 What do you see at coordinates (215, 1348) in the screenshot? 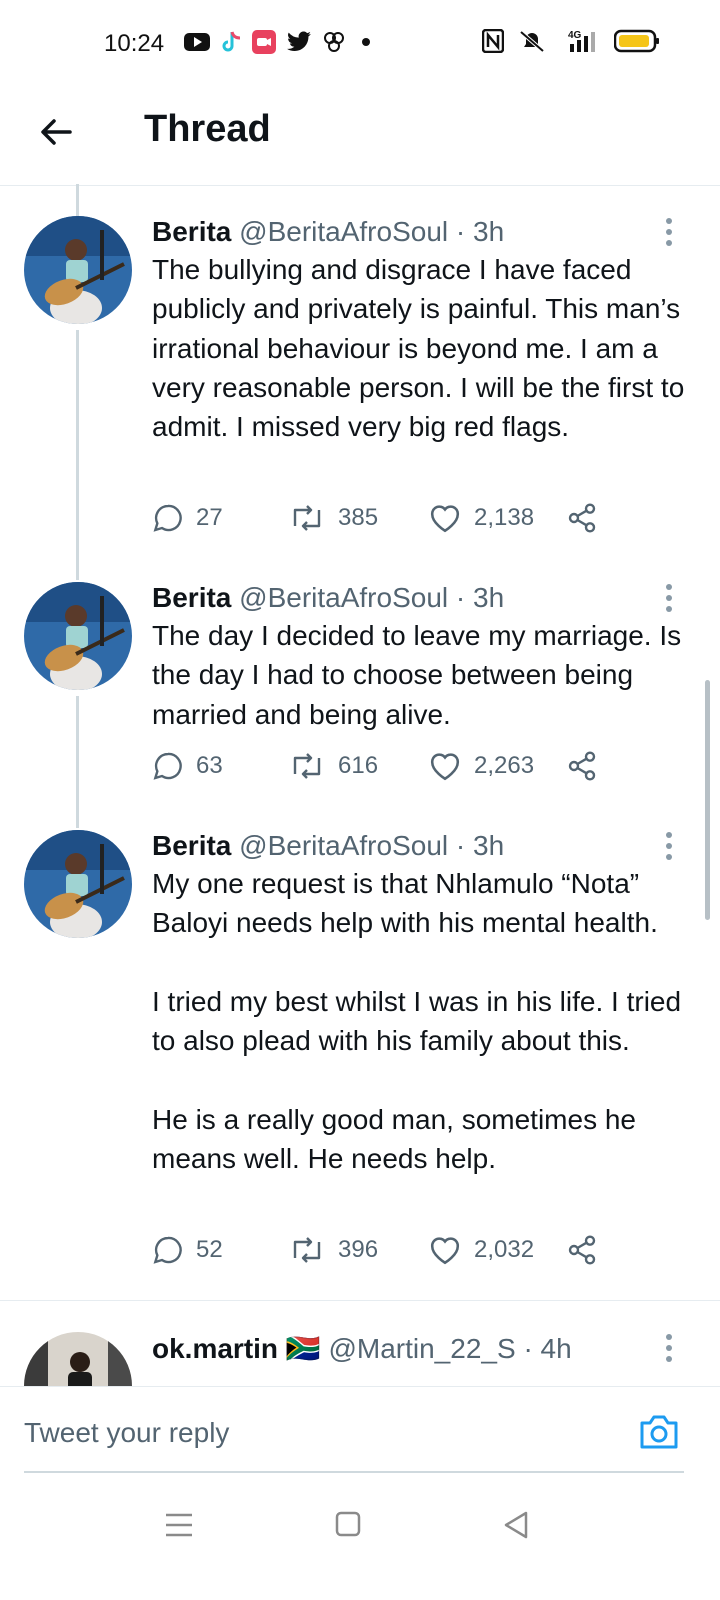
I see `author-name: ok.martin` at bounding box center [215, 1348].